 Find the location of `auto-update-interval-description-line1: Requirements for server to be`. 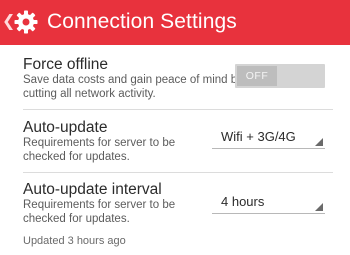

auto-update-interval-description-line1: Requirements for server to be is located at coordinates (99, 205).